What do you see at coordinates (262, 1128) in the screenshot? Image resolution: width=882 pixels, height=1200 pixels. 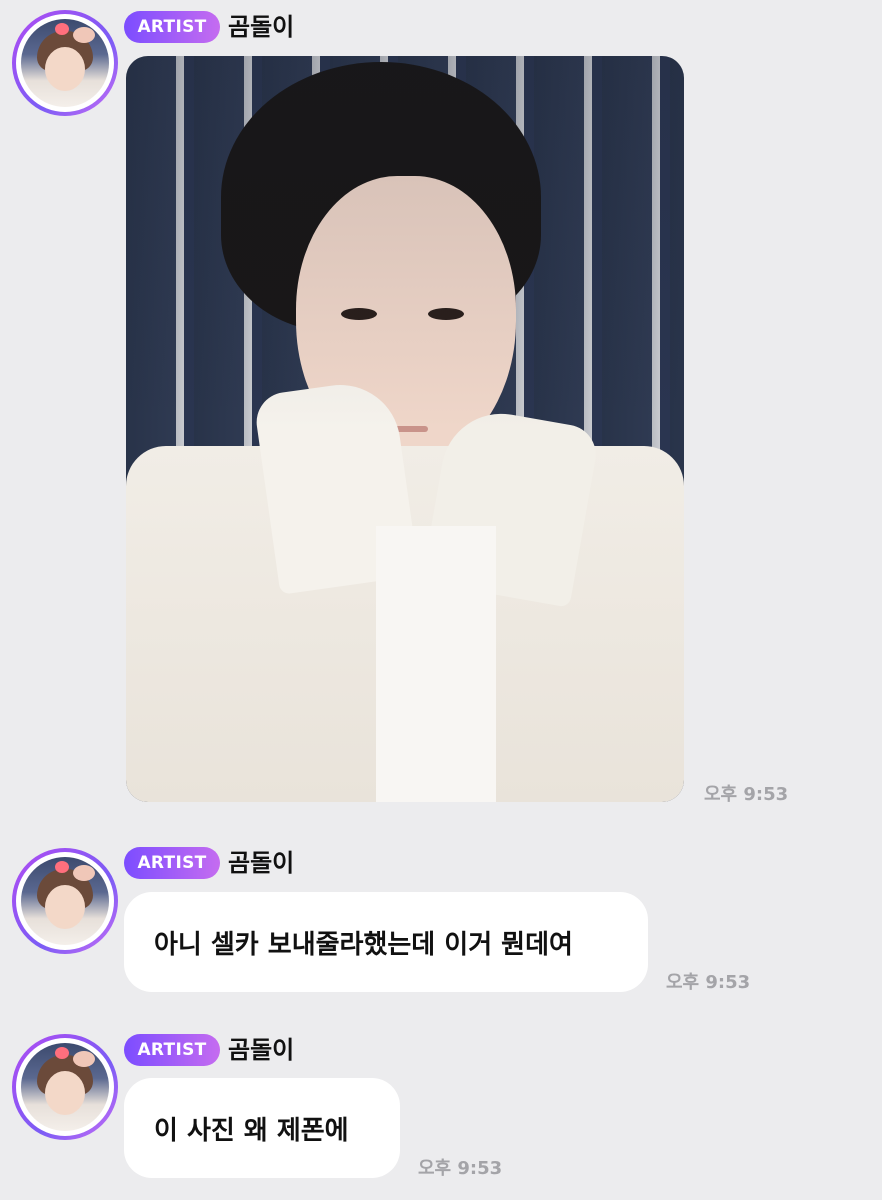 I see `message-bubble: 이 사진 왜 제폰에` at bounding box center [262, 1128].